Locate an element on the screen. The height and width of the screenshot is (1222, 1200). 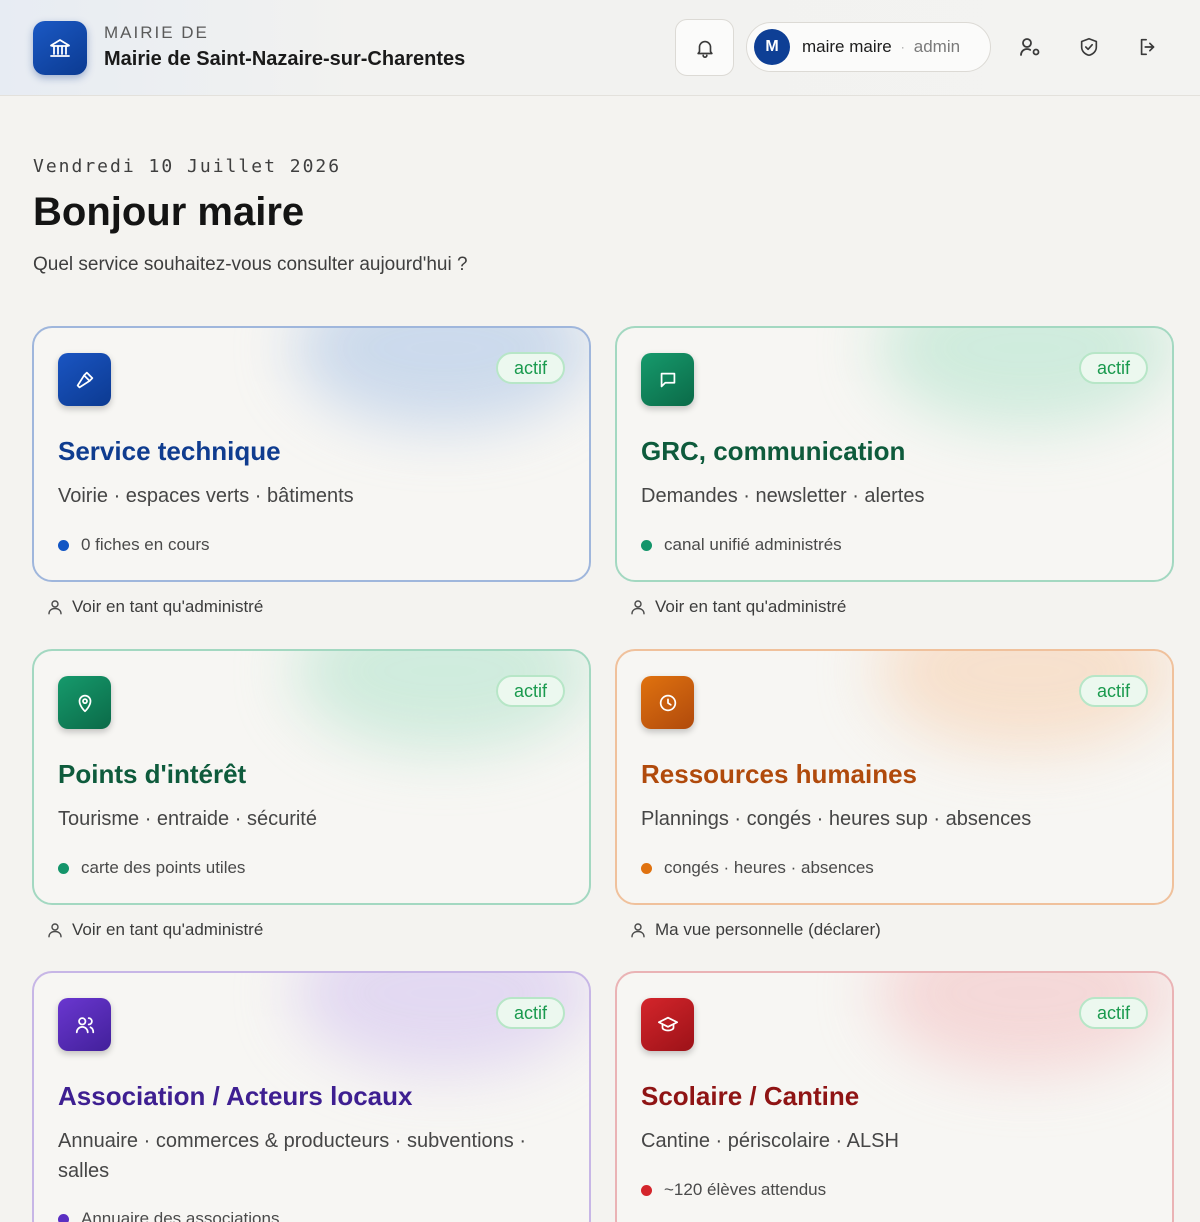
card-meta-text: congés · heures · absences is located at coordinates (769, 867).